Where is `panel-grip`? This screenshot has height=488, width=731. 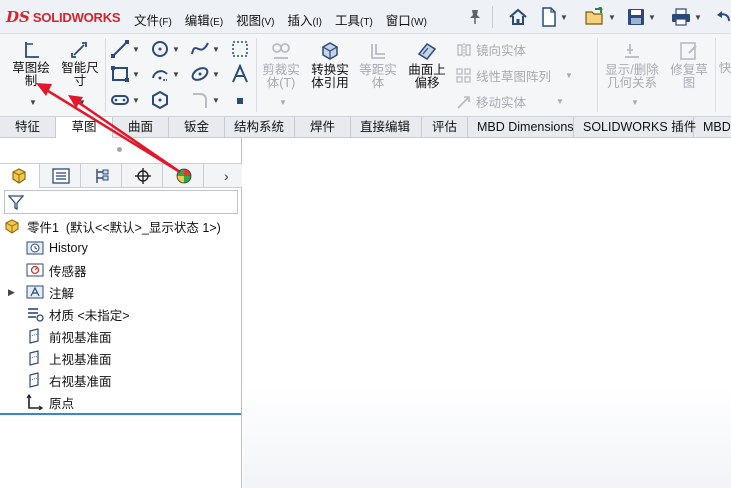
panel-grip is located at coordinates (119, 149).